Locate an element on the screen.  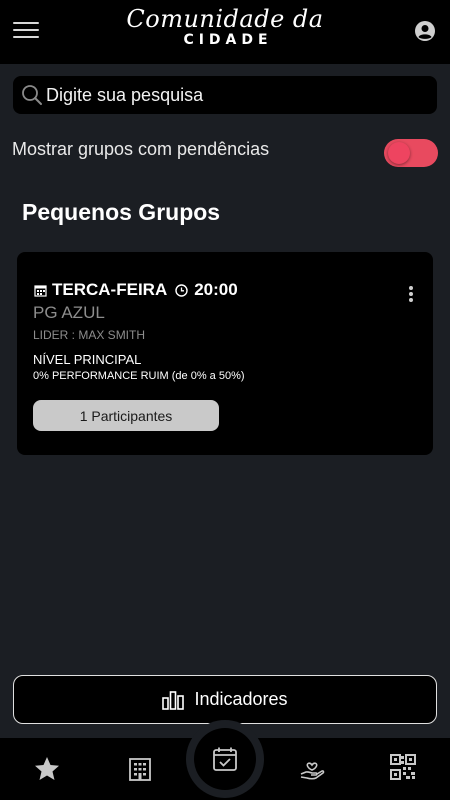
search-input: Digite sua pesquisa is located at coordinates (225, 95).